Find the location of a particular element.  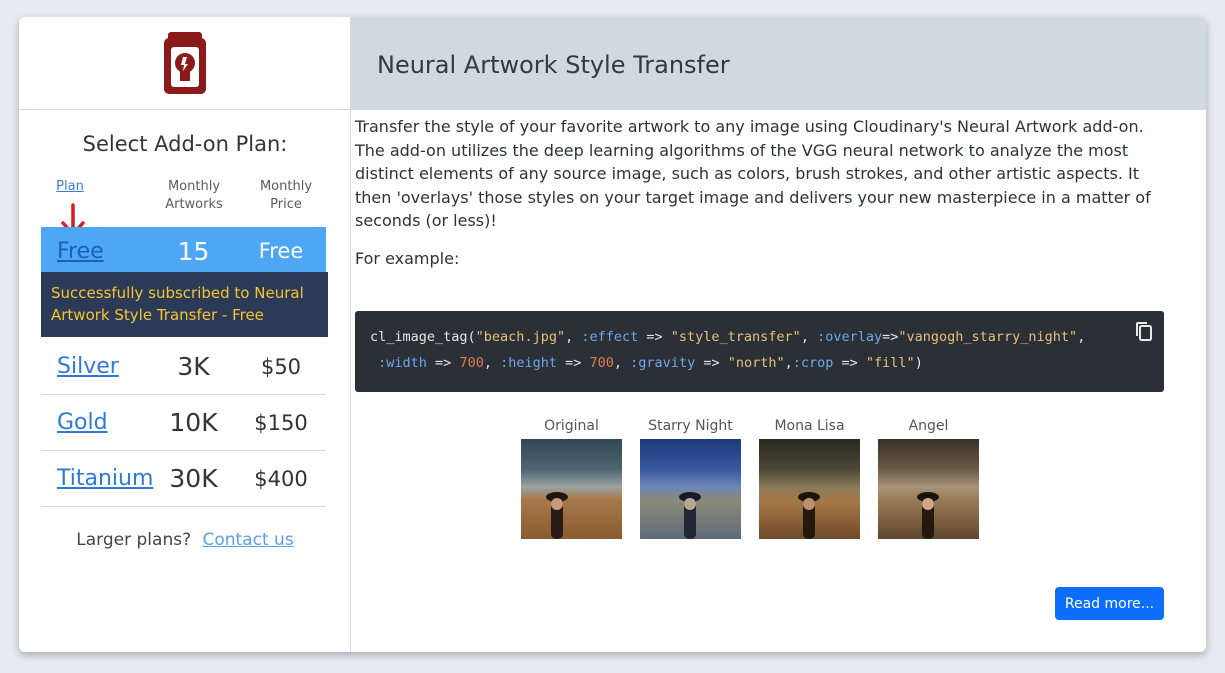

gallery-item-angel: Angel is located at coordinates (928, 478).